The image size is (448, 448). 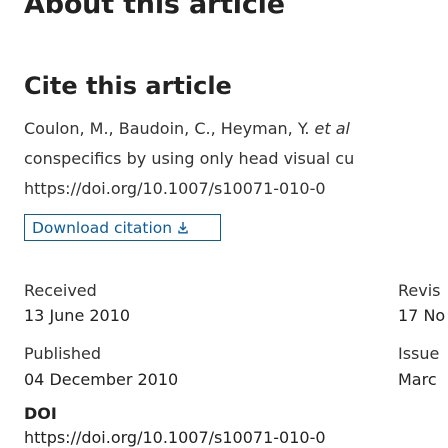 What do you see at coordinates (154, 10) in the screenshot?
I see `section-title: About this article` at bounding box center [154, 10].